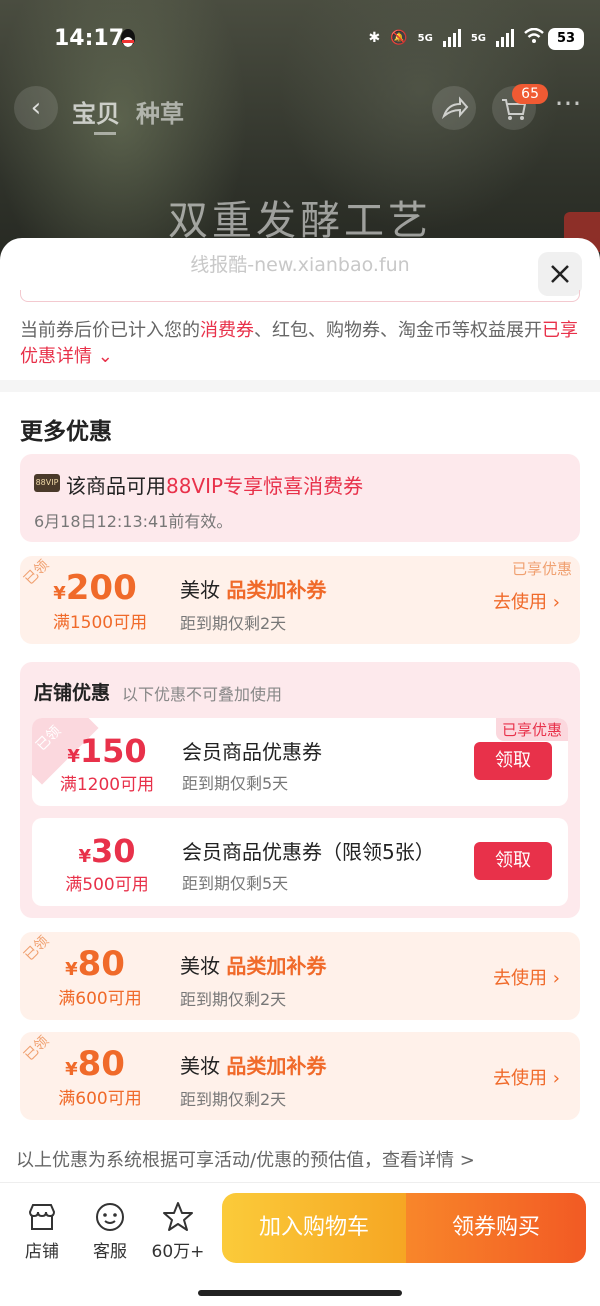 This screenshot has height=1306, width=600. I want to click on use-label: 去使用, so click(520, 1078).